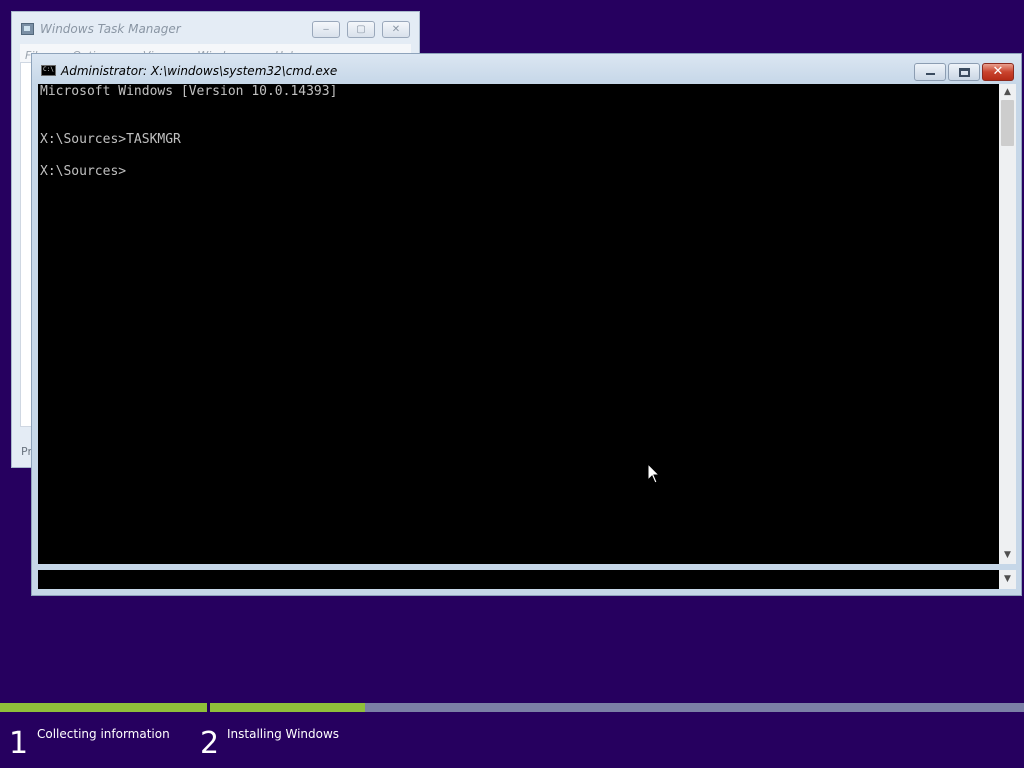 The height and width of the screenshot is (768, 1024). I want to click on cmd-minimize-button, so click(930, 72).